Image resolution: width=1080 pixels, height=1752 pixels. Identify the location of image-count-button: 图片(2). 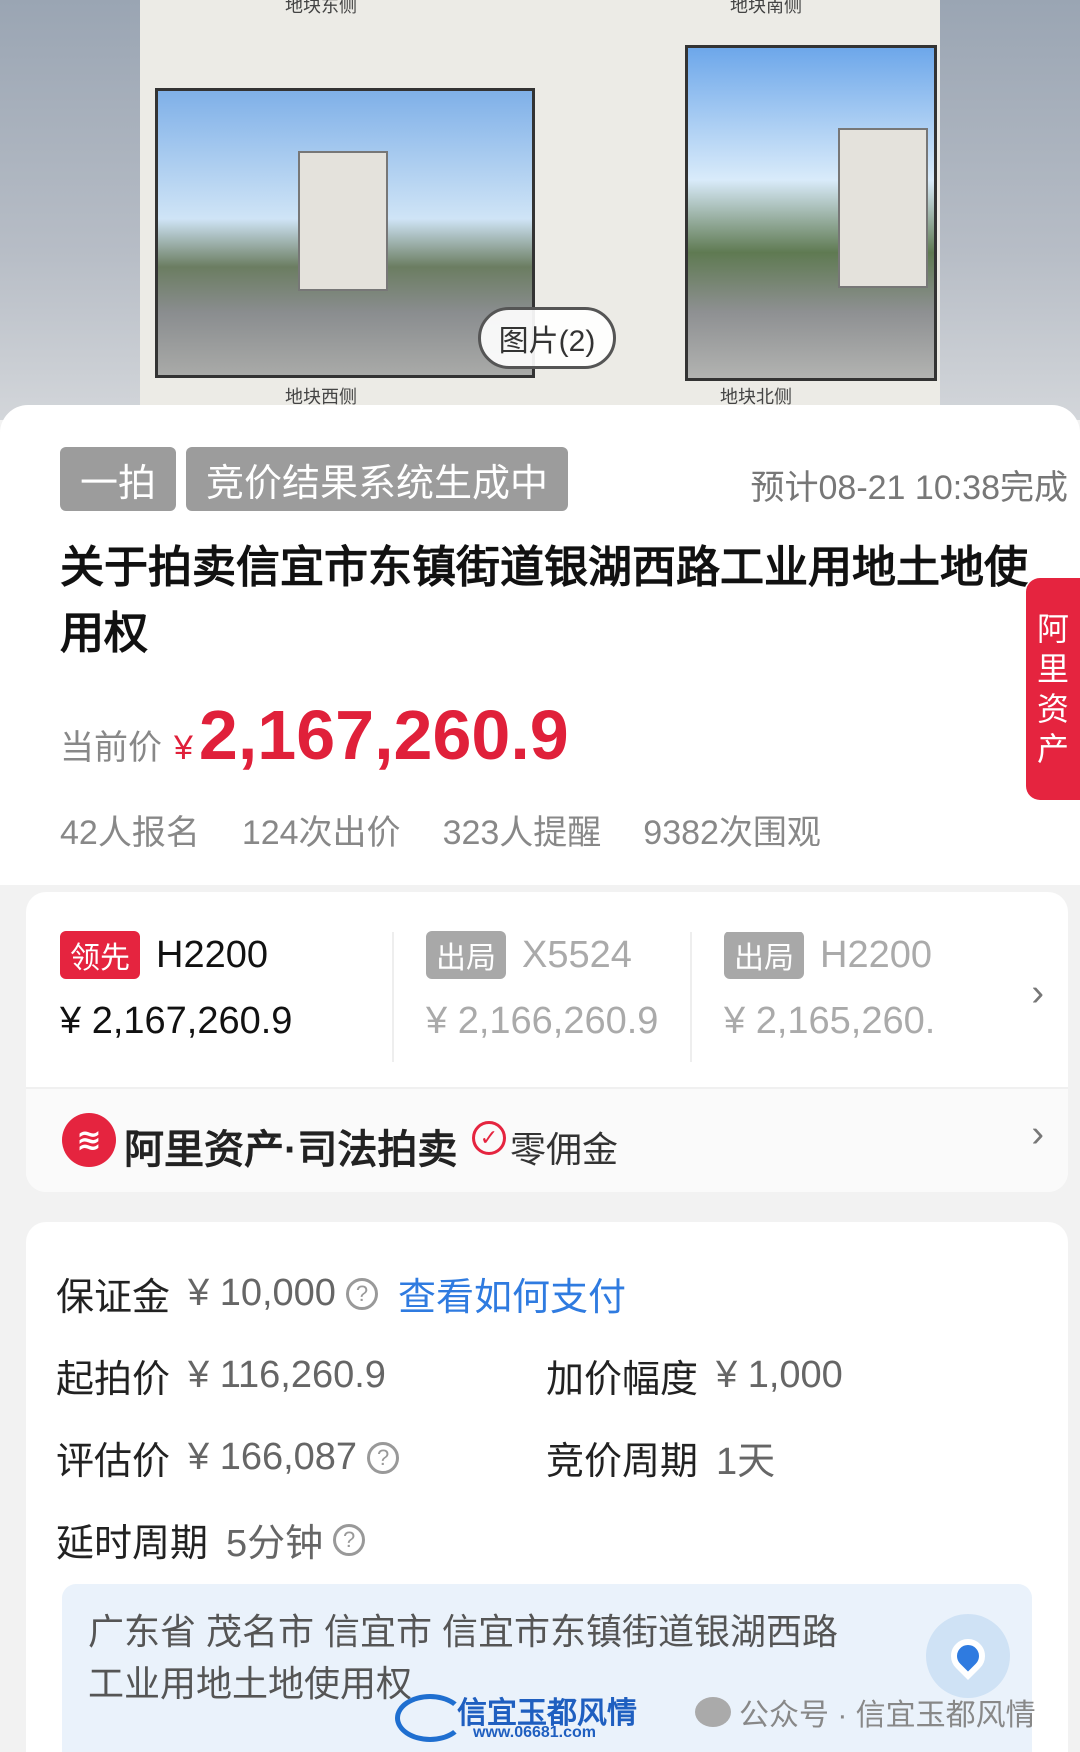
(547, 338).